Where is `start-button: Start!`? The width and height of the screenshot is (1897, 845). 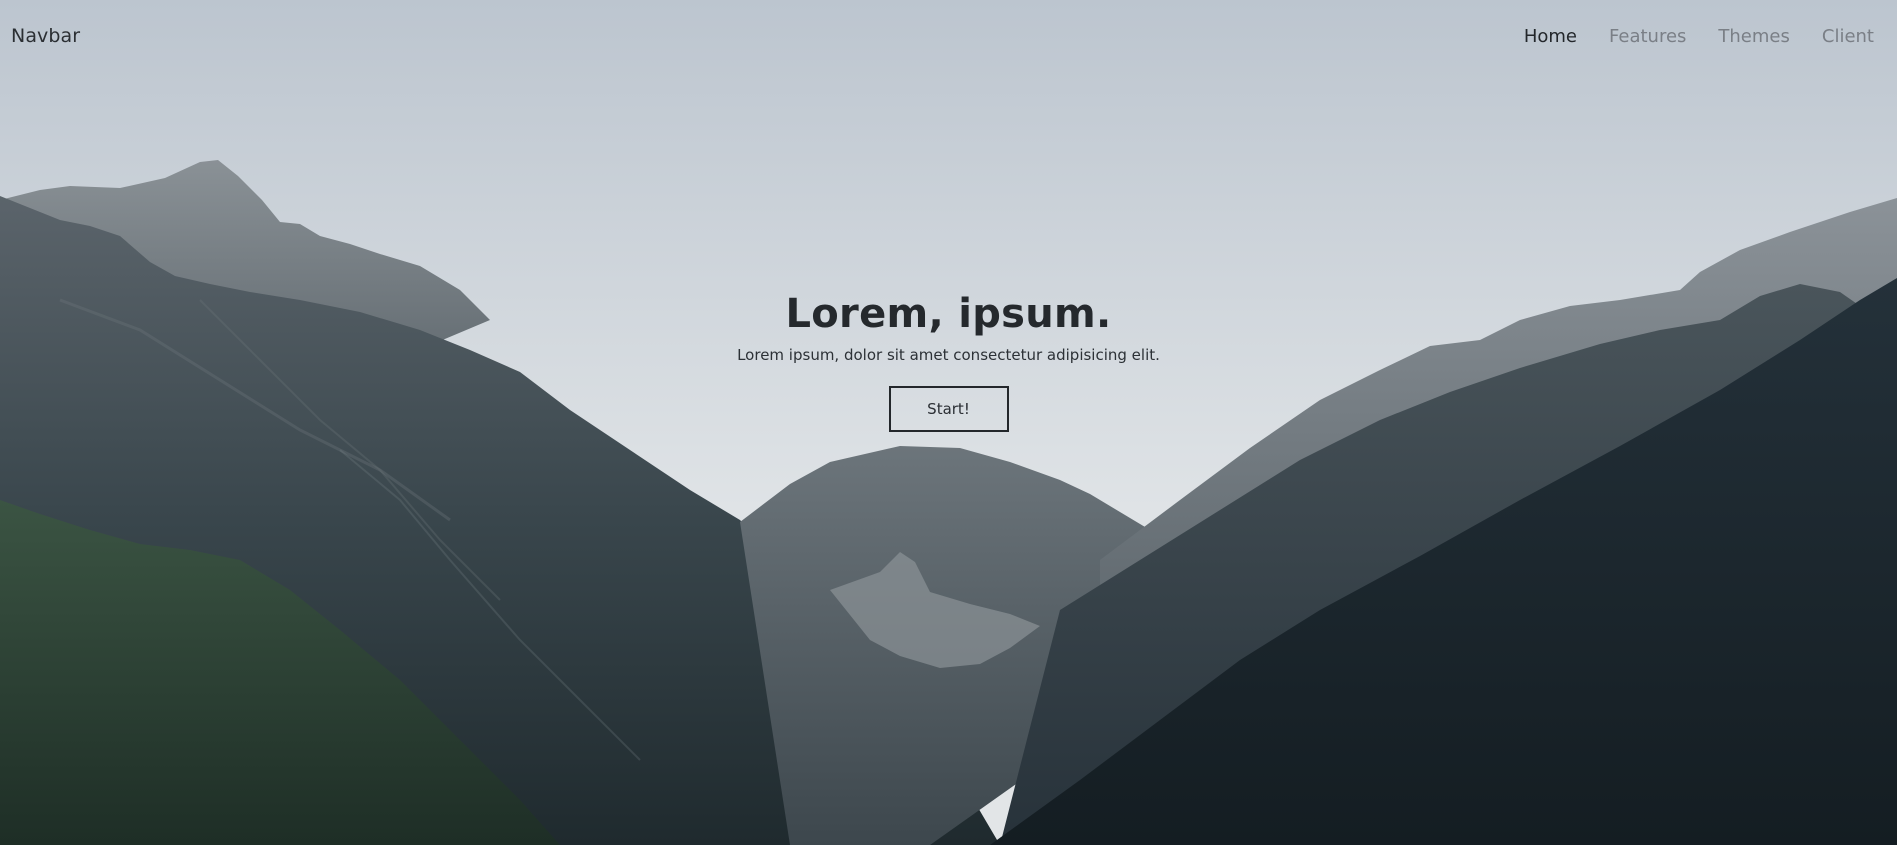
start-button: Start! is located at coordinates (948, 409).